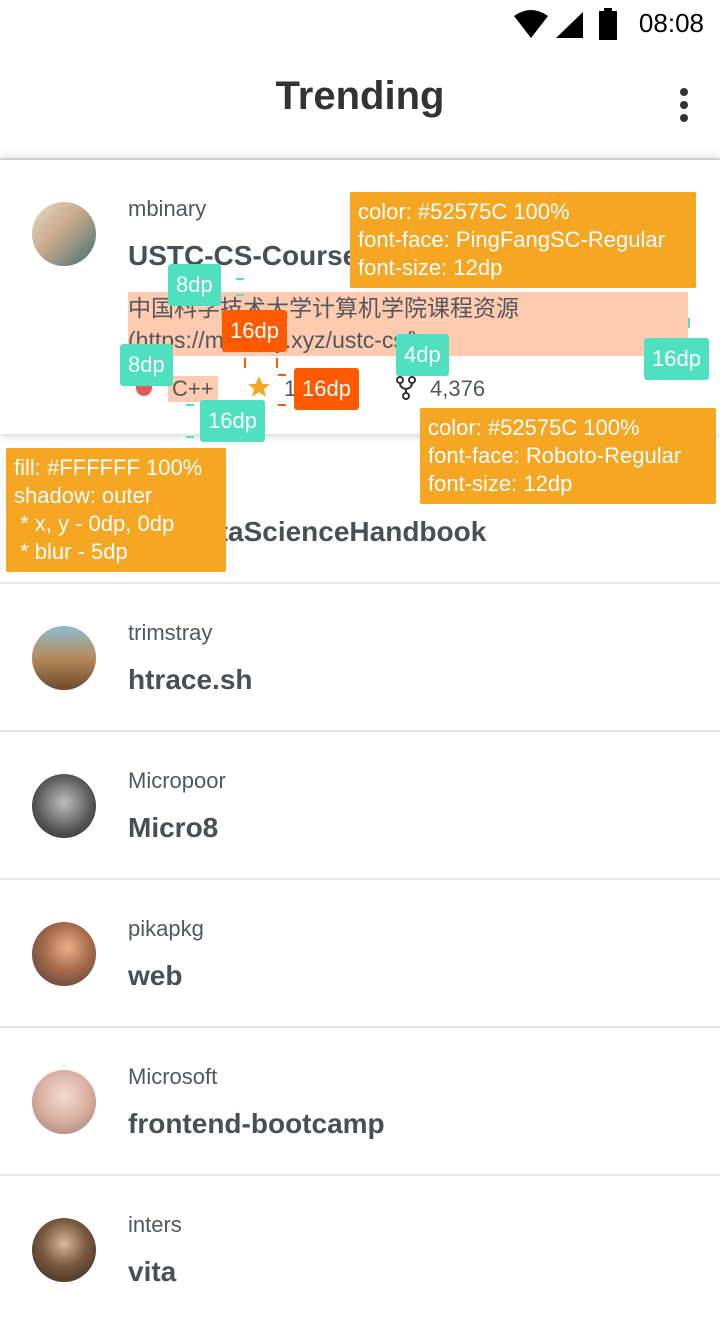  I want to click on repo-row: Micropoor Micro8, so click(360, 806).